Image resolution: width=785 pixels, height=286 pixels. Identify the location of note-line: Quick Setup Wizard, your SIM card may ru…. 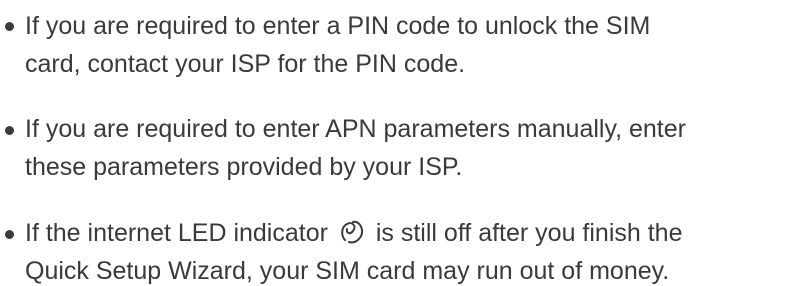
(347, 271).